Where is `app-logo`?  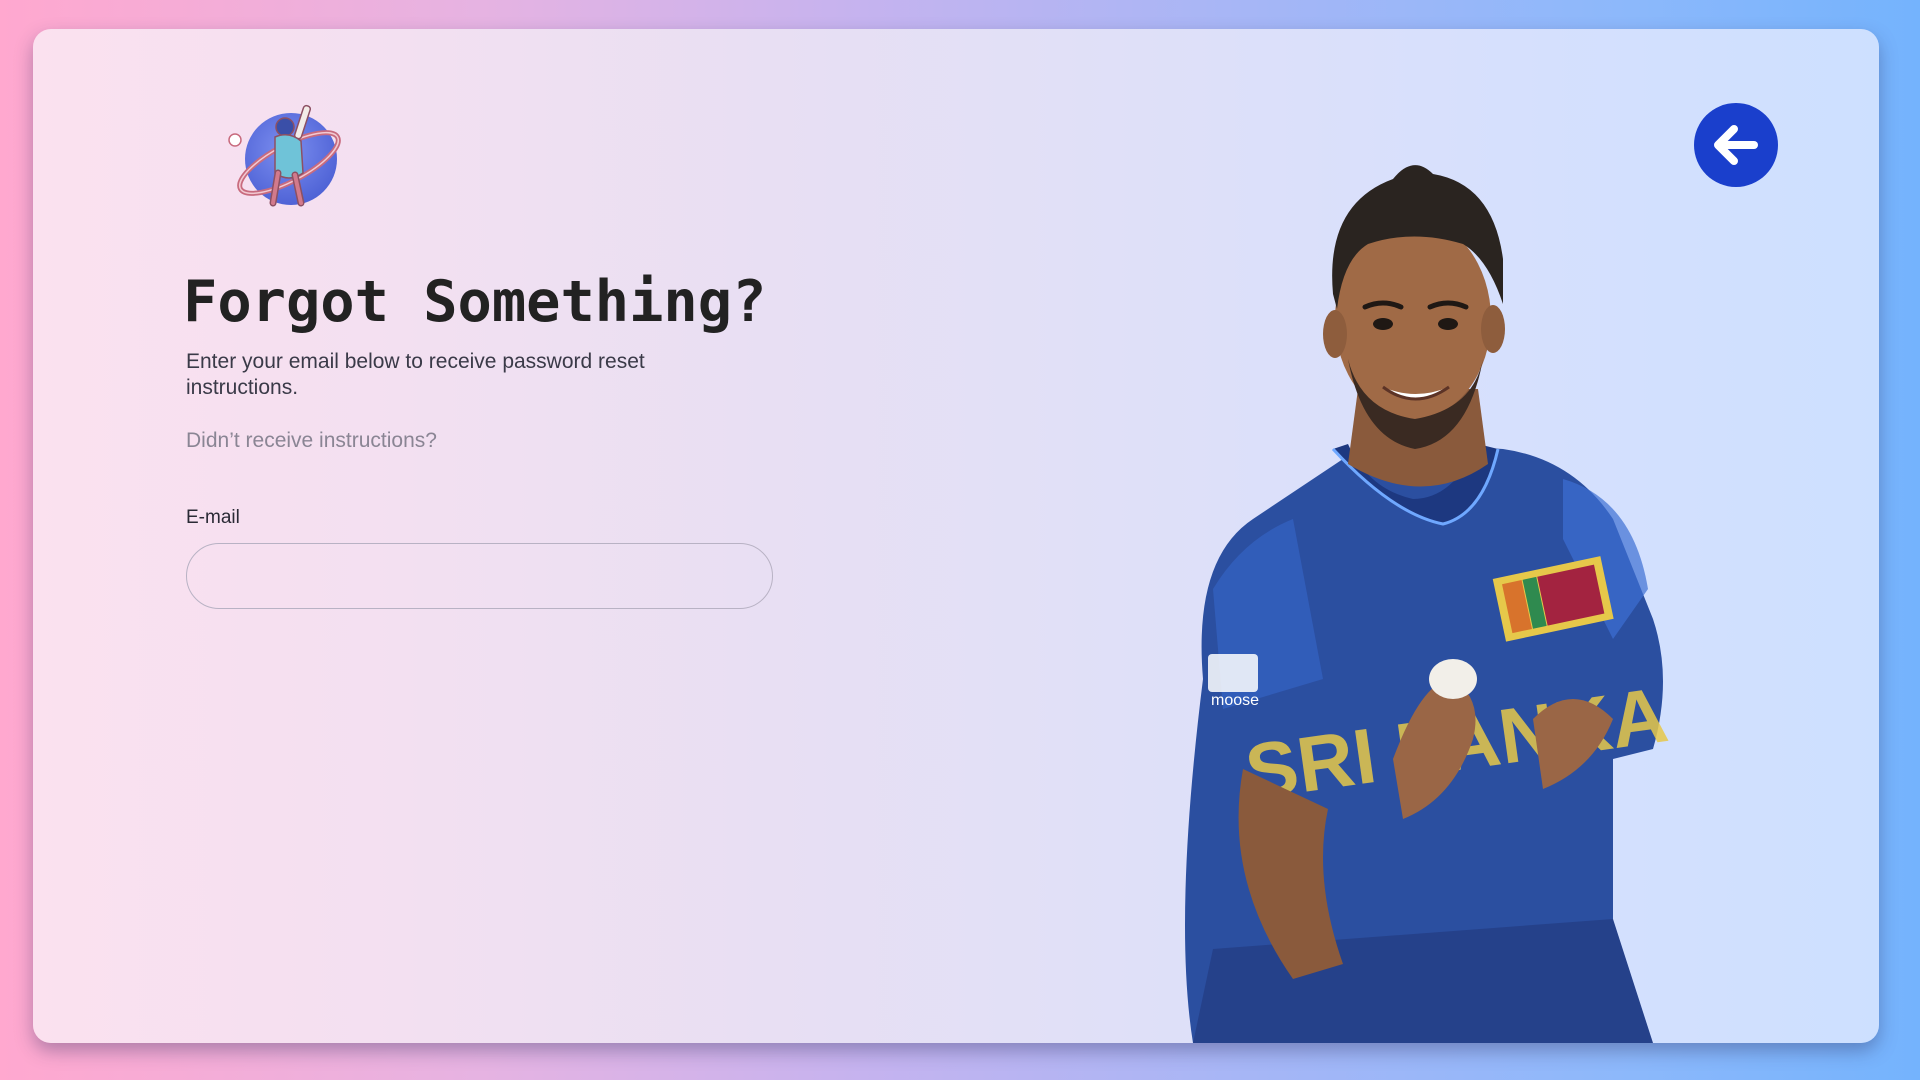
app-logo is located at coordinates (288, 158).